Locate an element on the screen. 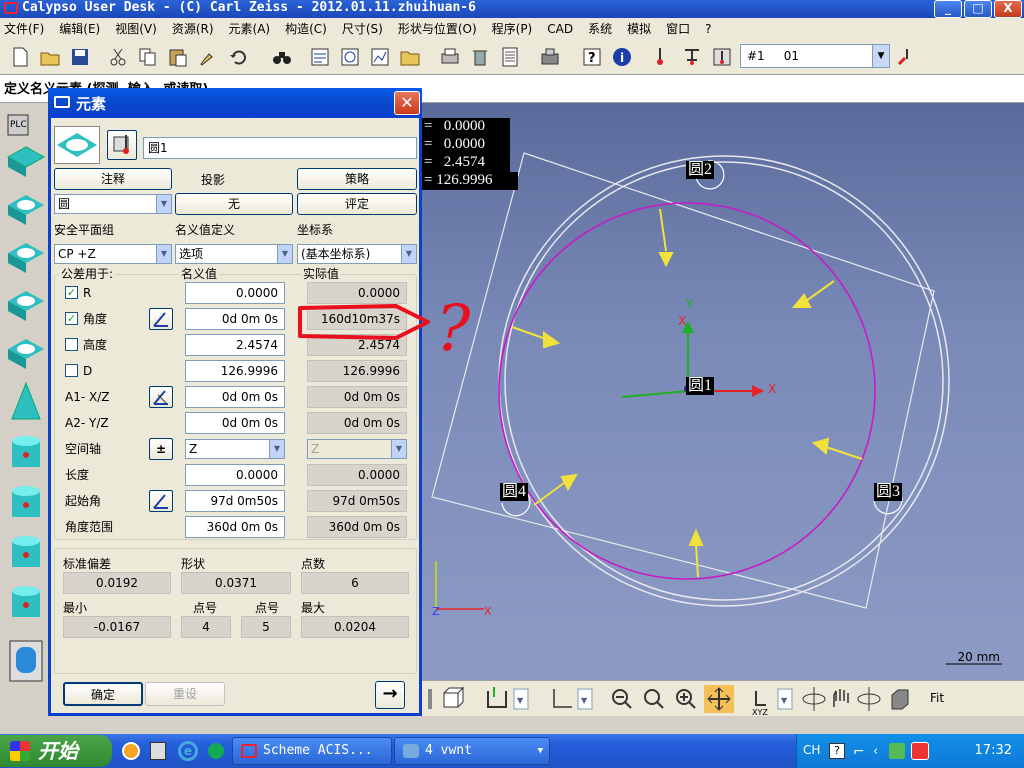 This screenshot has width=1024, height=768. projection-none-button: 无 is located at coordinates (234, 204).